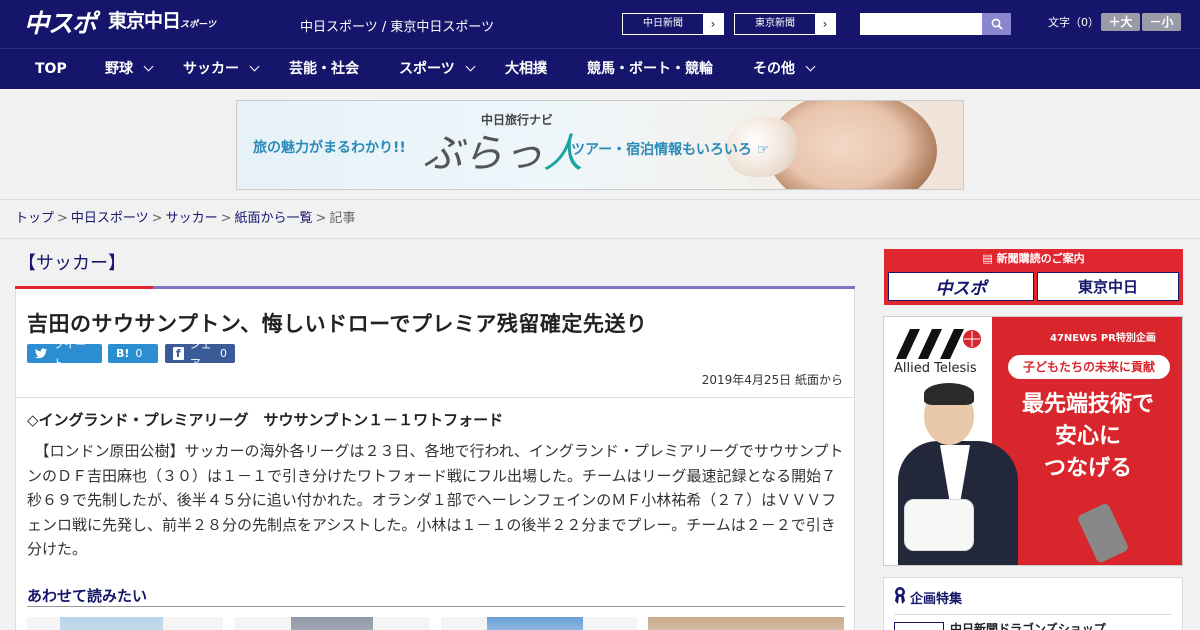  Describe the element at coordinates (784, 69) in the screenshot. I see `nav-item-other: その他` at that location.